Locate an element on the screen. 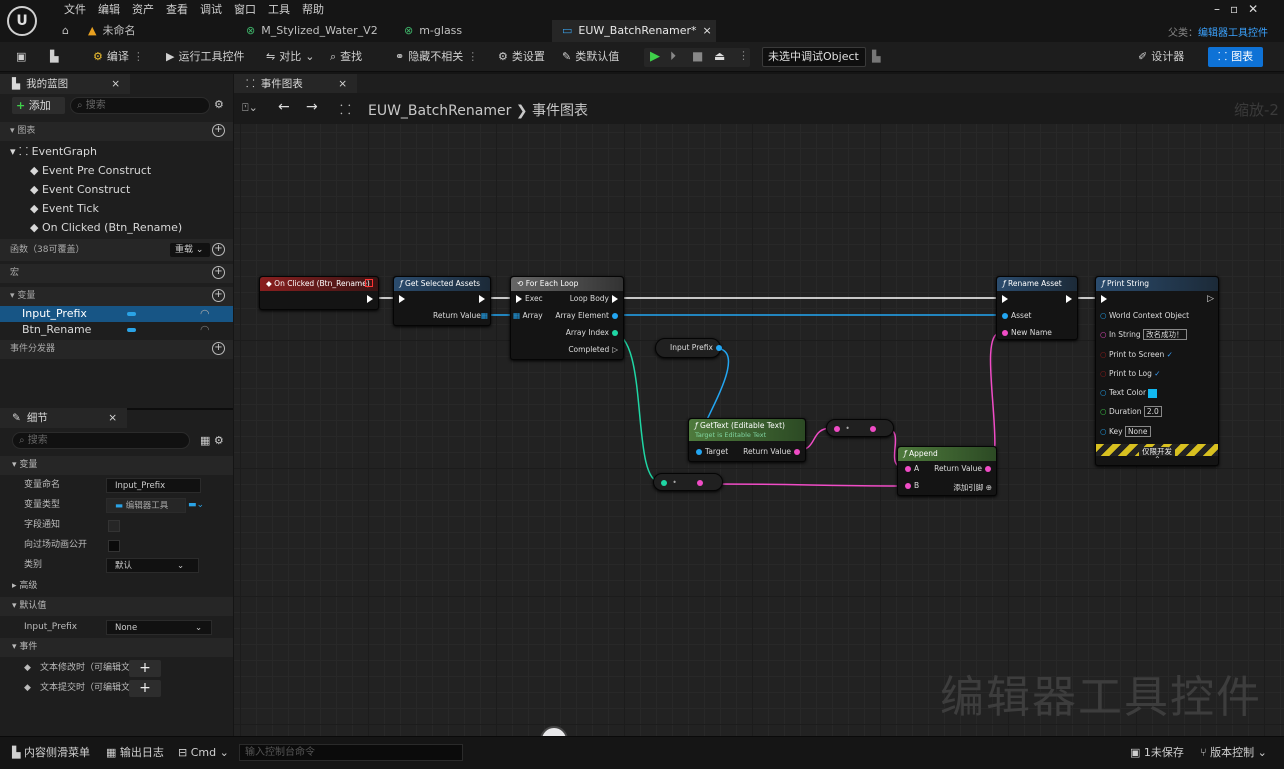 This screenshot has height=769, width=1284. print-to-log-pin: ○ Print to Log ✓ is located at coordinates (1130, 374).